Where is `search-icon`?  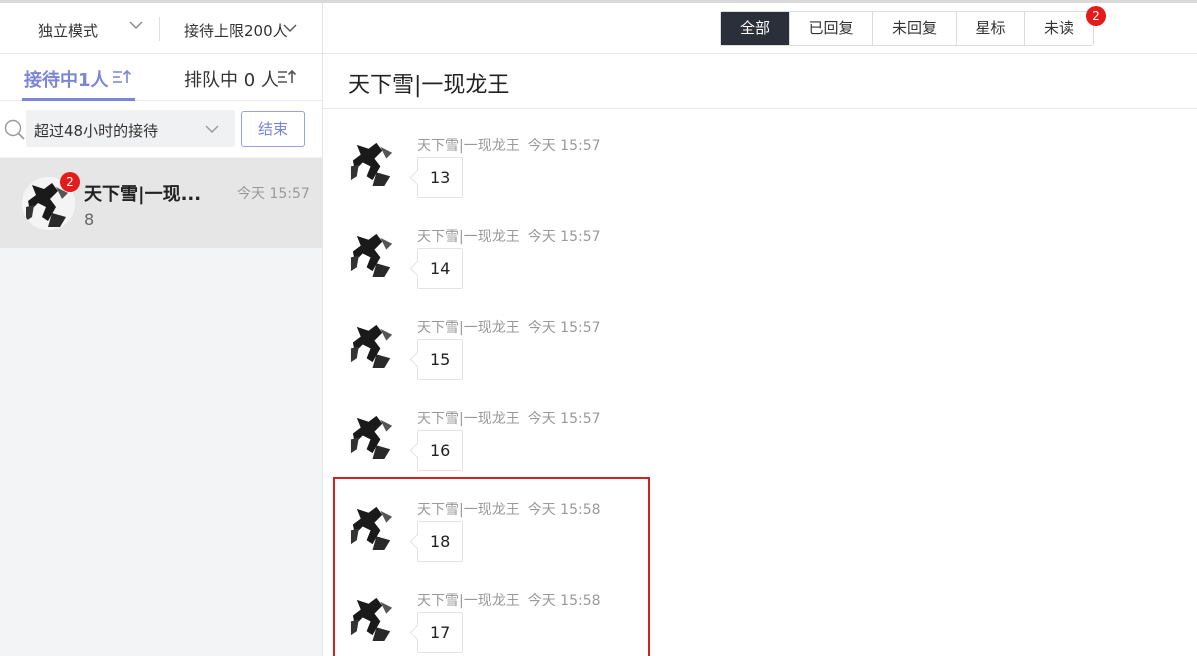 search-icon is located at coordinates (15, 130).